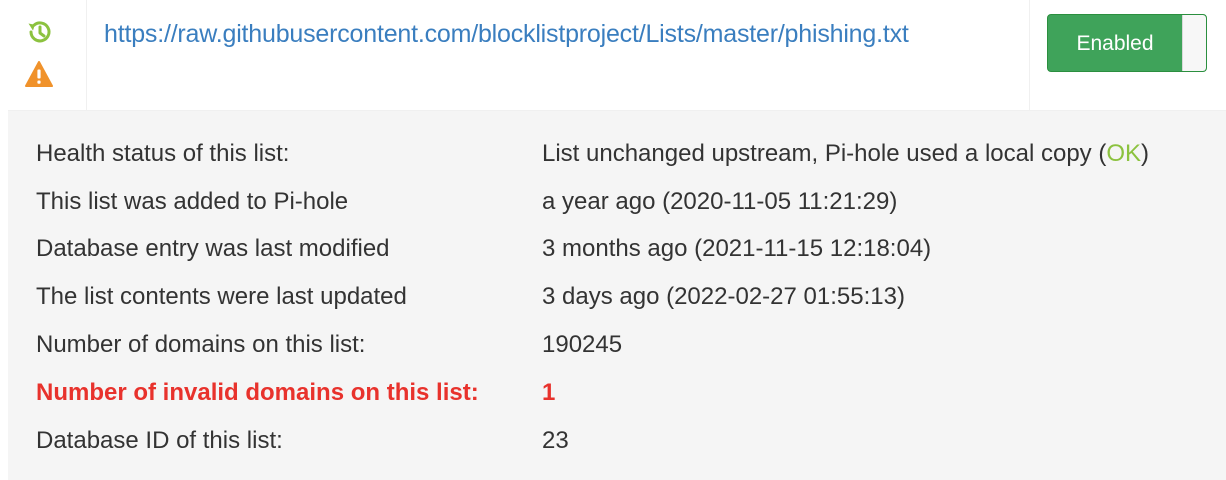 The image size is (1226, 480). Describe the element at coordinates (617, 441) in the screenshot. I see `detail-row-db-id: Database ID of this list: 23` at that location.